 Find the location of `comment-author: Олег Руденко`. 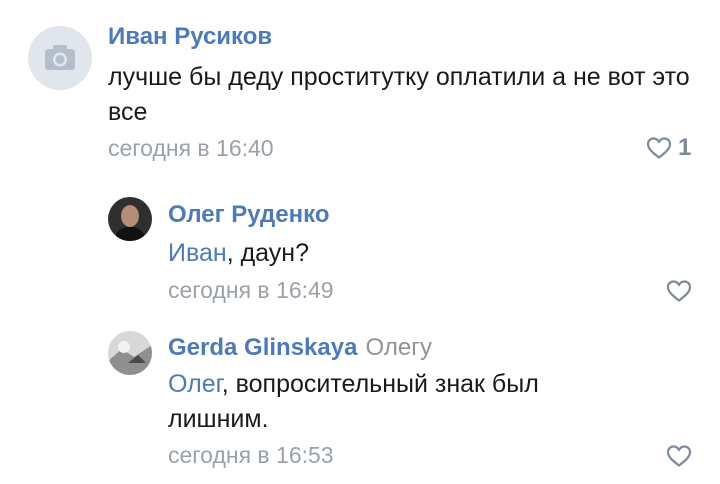

comment-author: Олег Руденко is located at coordinates (248, 215).